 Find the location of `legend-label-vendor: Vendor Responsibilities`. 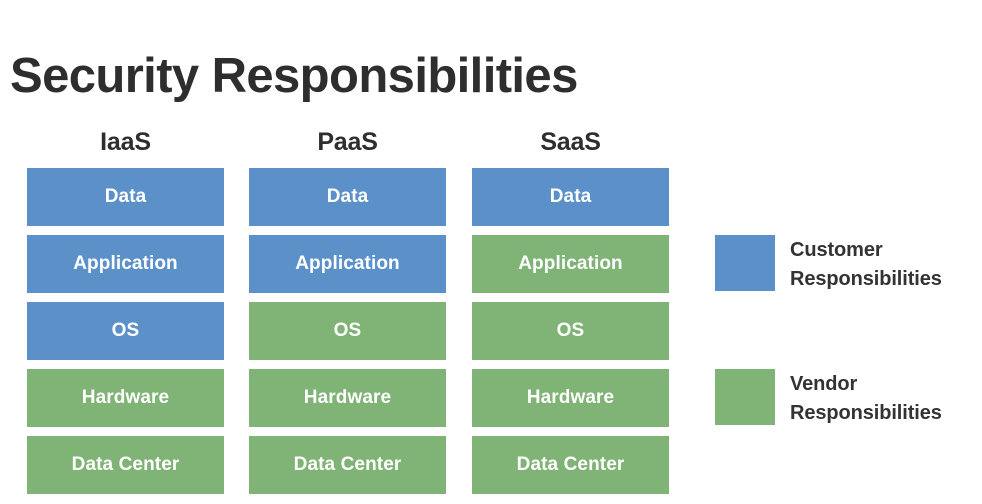

legend-label-vendor: Vendor Responsibilities is located at coordinates (866, 398).